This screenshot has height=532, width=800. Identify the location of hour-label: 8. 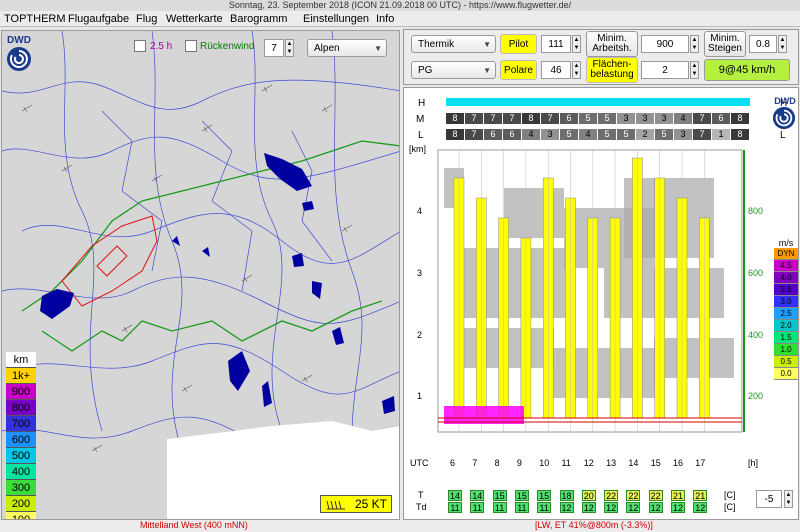
(497, 463).